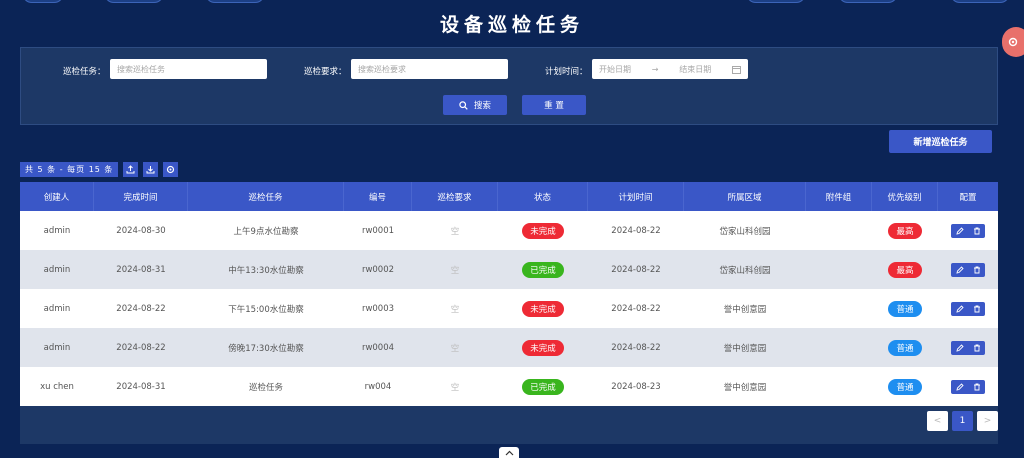  I want to click on cell-status: 未完成, so click(543, 308).